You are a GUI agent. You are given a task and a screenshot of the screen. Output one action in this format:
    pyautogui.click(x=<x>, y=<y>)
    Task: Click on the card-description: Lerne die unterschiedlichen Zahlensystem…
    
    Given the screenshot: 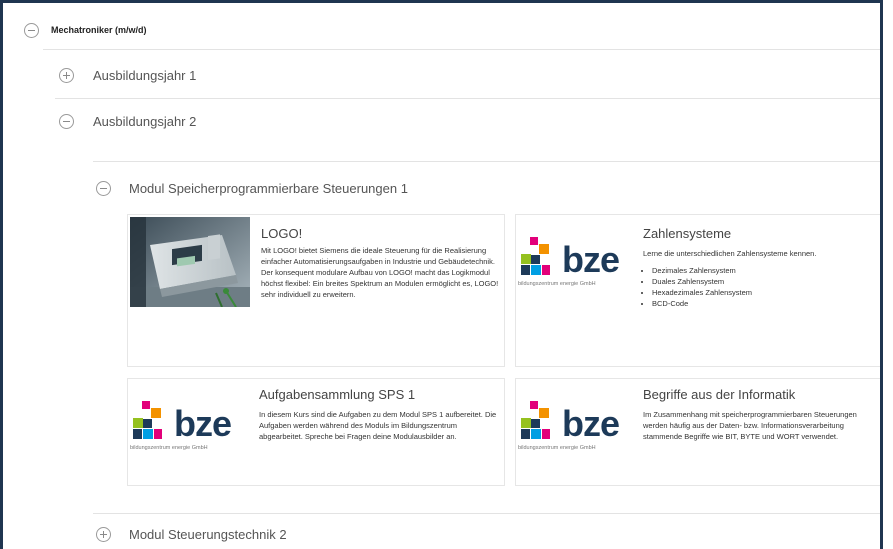 What is the action you would take?
    pyautogui.click(x=761, y=278)
    